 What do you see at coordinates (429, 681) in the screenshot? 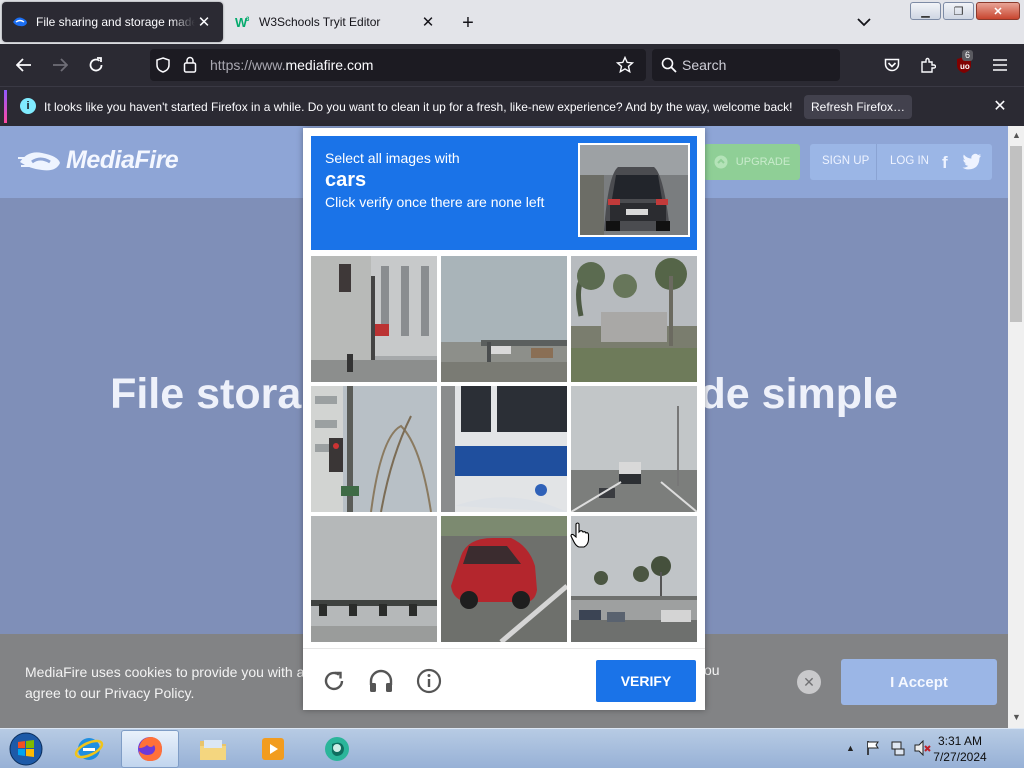
I see `help-info-icon` at bounding box center [429, 681].